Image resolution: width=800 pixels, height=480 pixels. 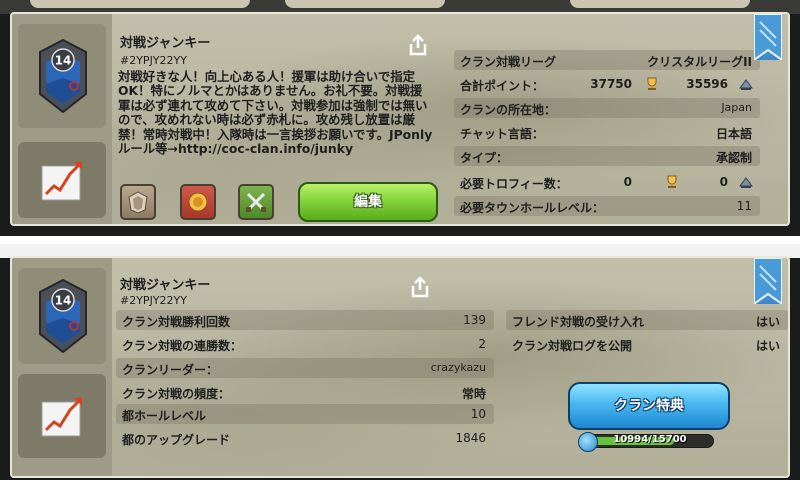 I want to click on top-tab-left, so click(x=140, y=4).